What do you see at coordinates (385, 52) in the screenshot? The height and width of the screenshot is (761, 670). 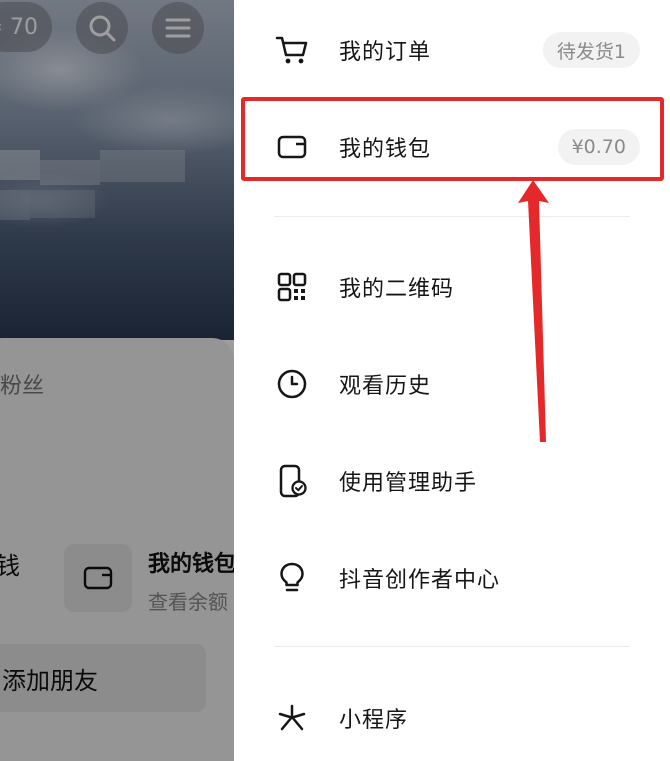 I see `menu-item-label: 我的订单` at bounding box center [385, 52].